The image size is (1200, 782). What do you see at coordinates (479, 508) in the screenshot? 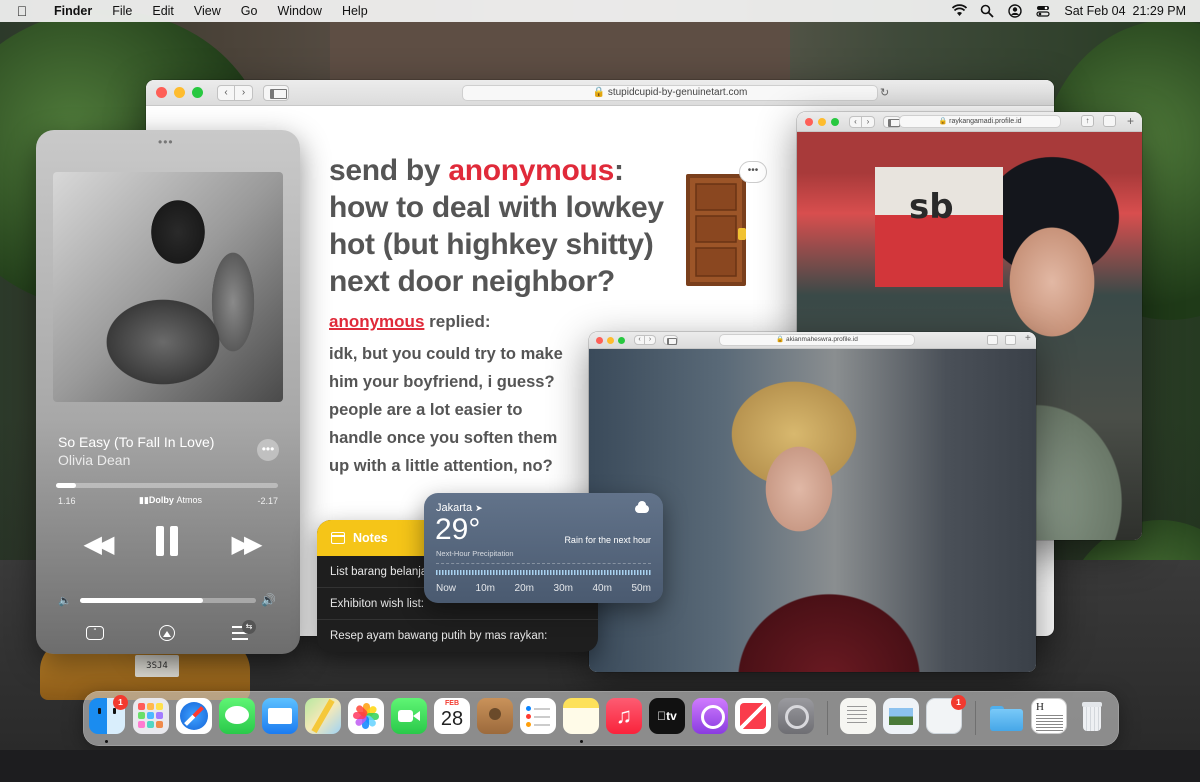
I see `location-arrow-icon: ➤` at bounding box center [479, 508].